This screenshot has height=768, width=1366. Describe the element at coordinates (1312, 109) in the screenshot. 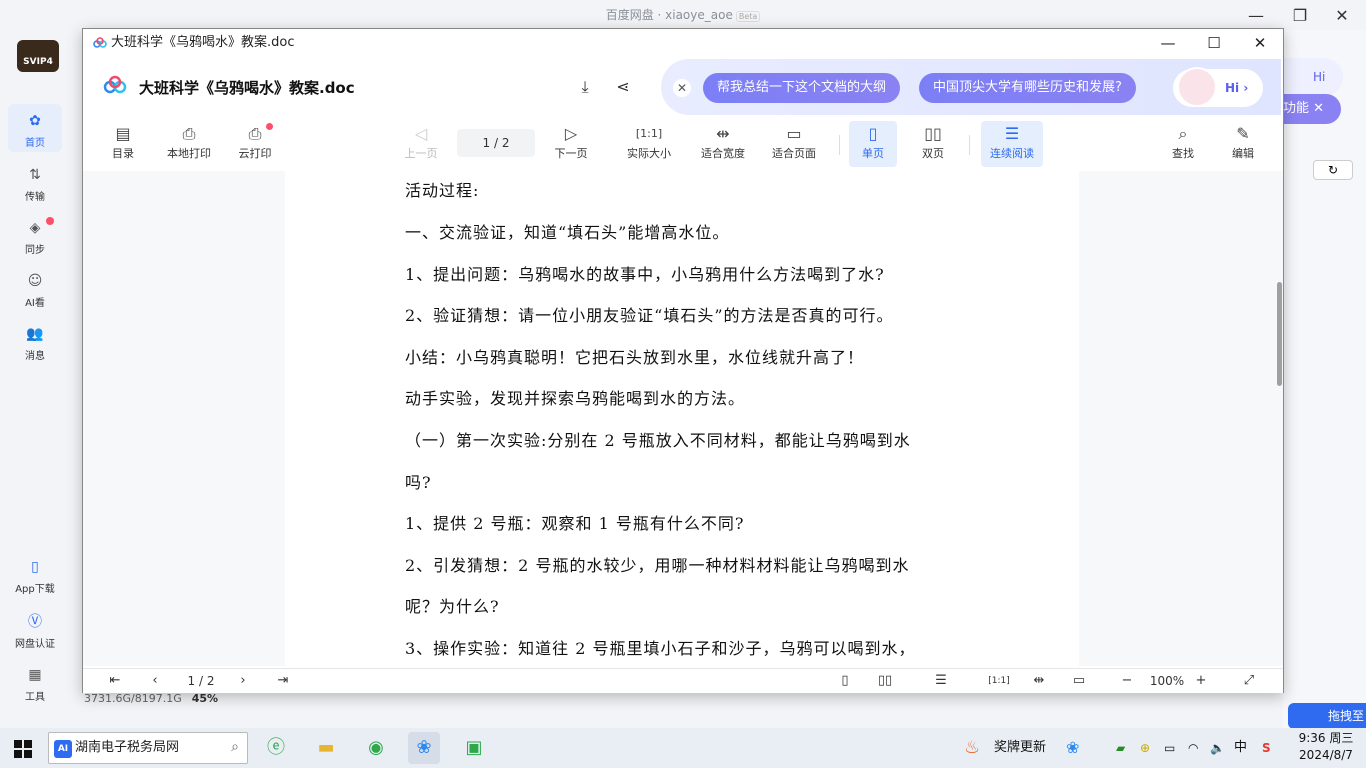

I see `background-feature-chip: 功能 ✕` at that location.